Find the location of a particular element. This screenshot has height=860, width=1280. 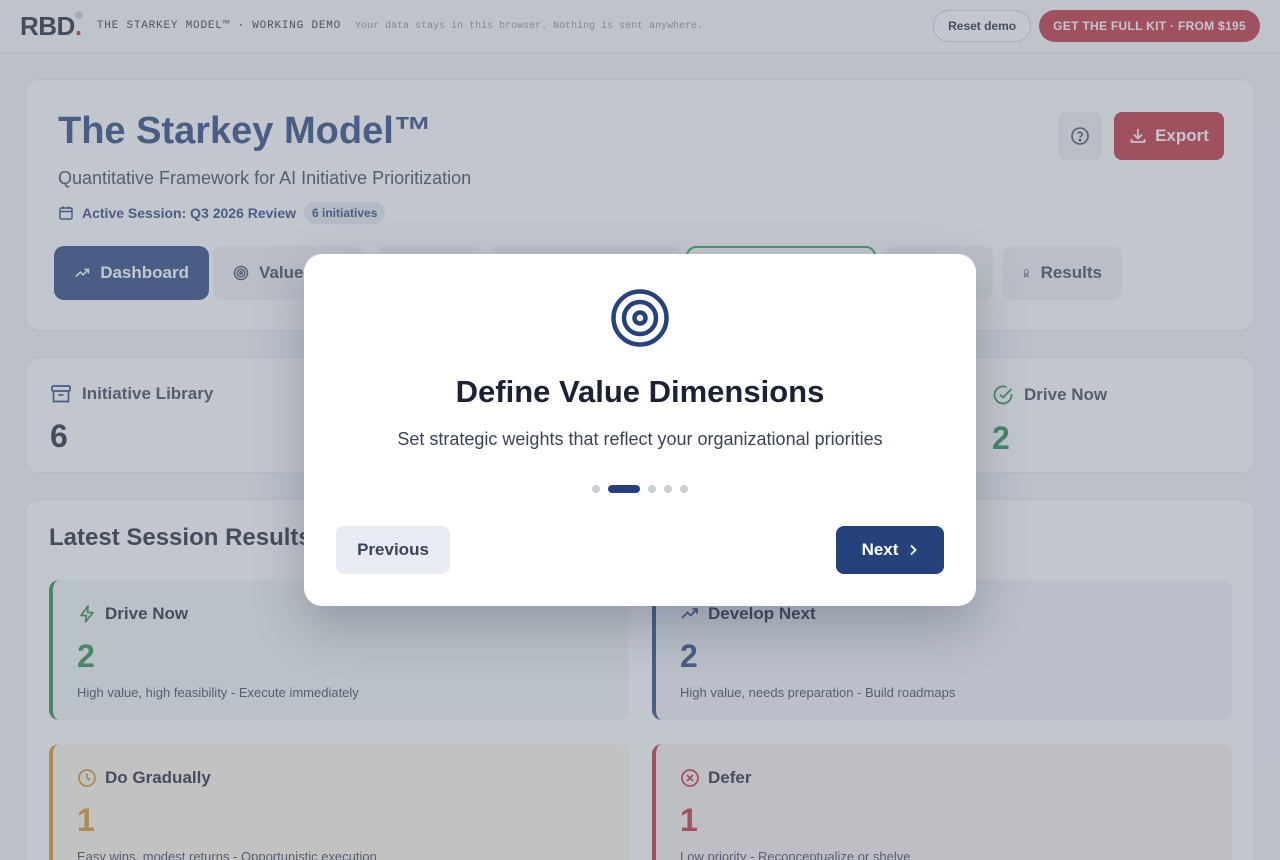

next-label: Next is located at coordinates (880, 549).